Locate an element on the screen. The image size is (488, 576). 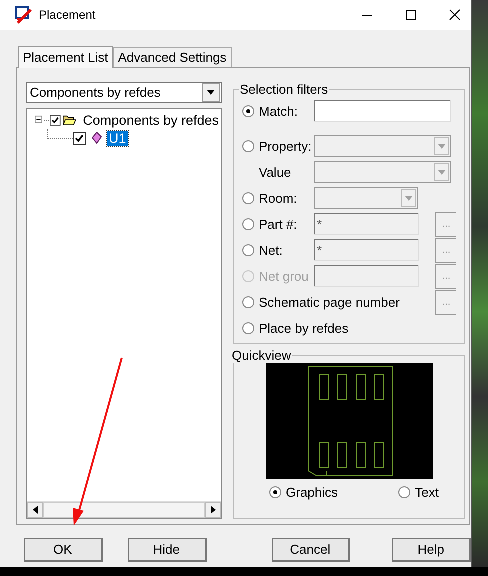
dialog-button: Cancel is located at coordinates (311, 550).